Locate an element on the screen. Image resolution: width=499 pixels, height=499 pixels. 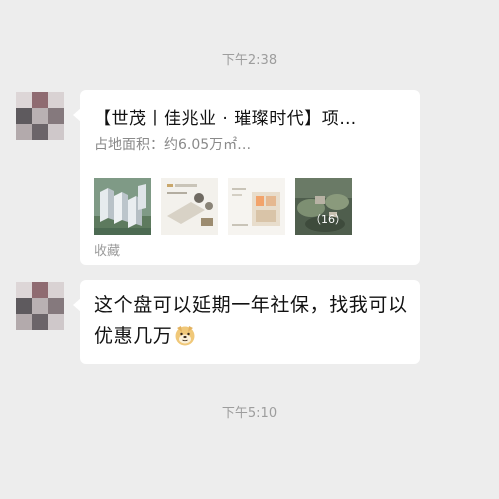
thumbnail-image: （16） is located at coordinates (323, 206).